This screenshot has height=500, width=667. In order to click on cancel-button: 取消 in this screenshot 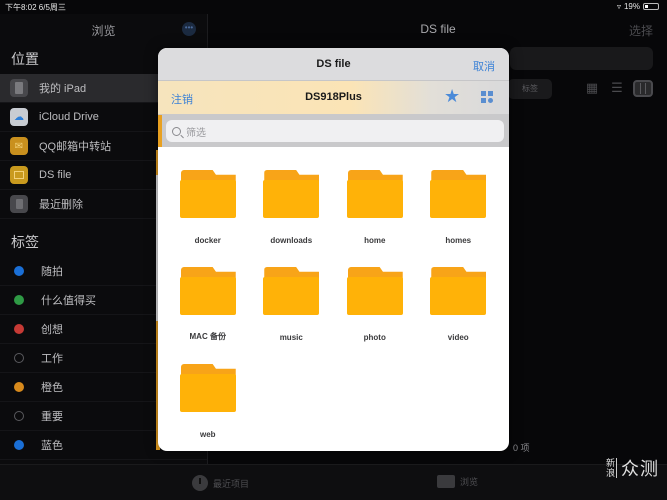, I will do `click(484, 66)`.